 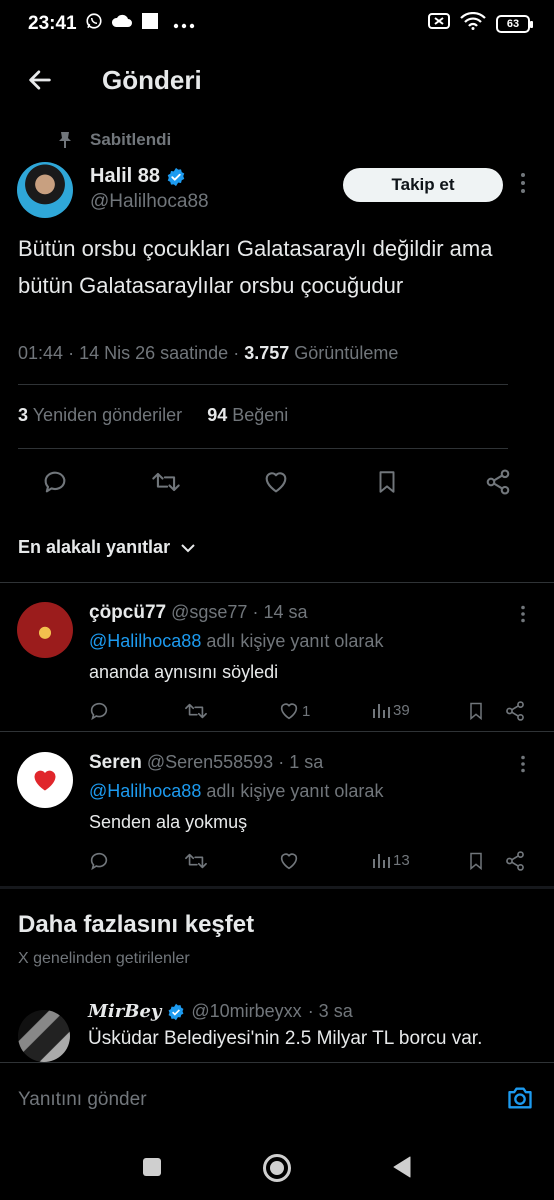 What do you see at coordinates (154, 353) in the screenshot?
I see `tweet-date: 14 Nis 26 saatinde` at bounding box center [154, 353].